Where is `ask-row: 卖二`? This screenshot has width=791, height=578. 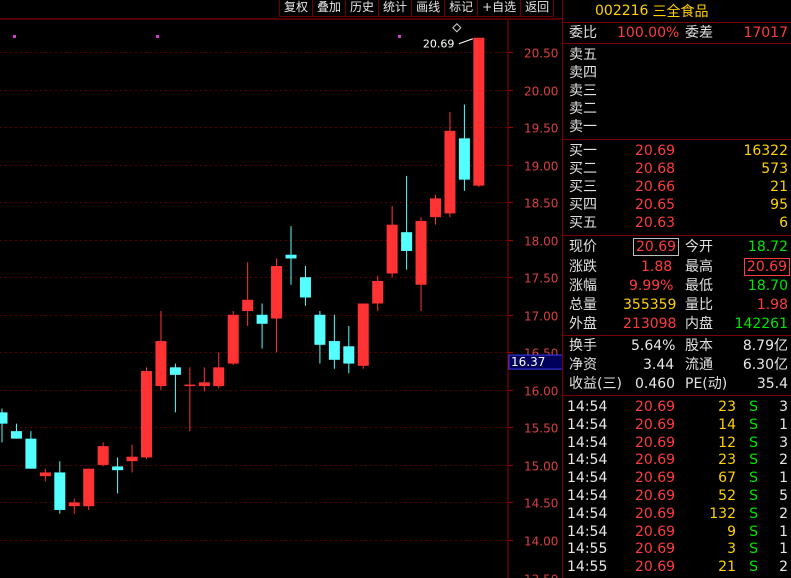
ask-row: 卖二 is located at coordinates (677, 109).